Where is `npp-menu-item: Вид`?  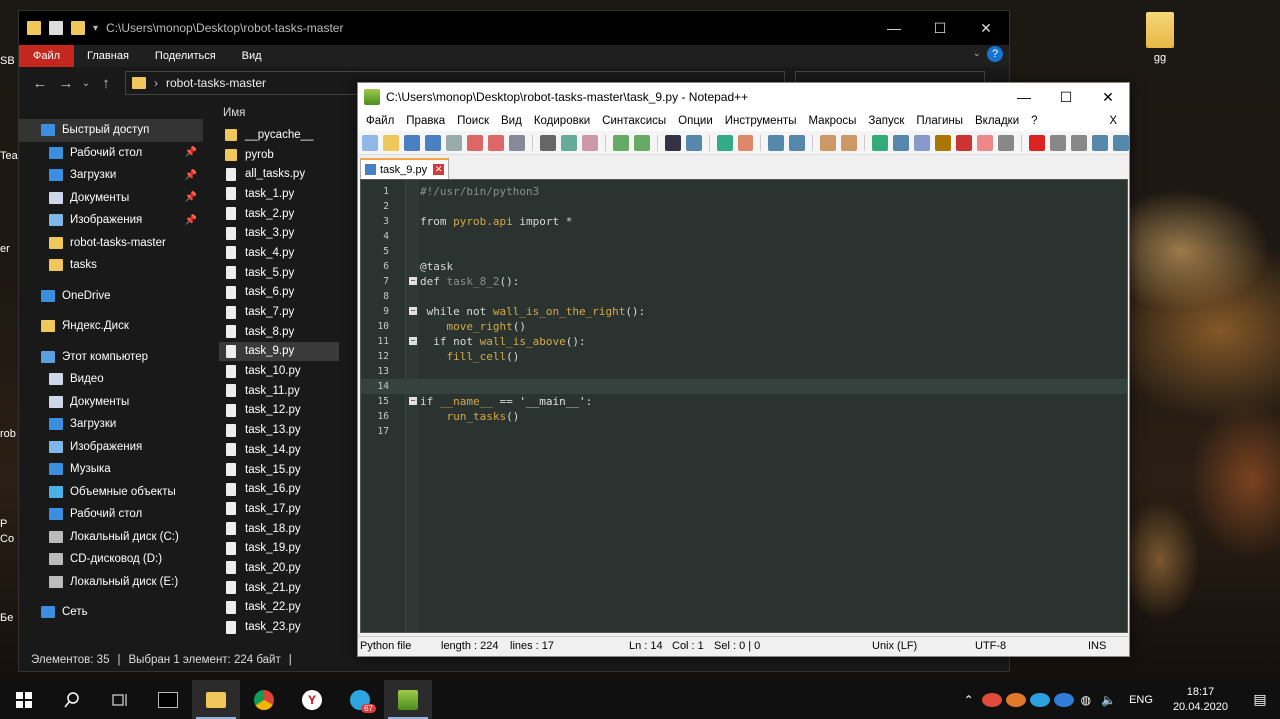
npp-menu-item: Вид is located at coordinates (511, 121).